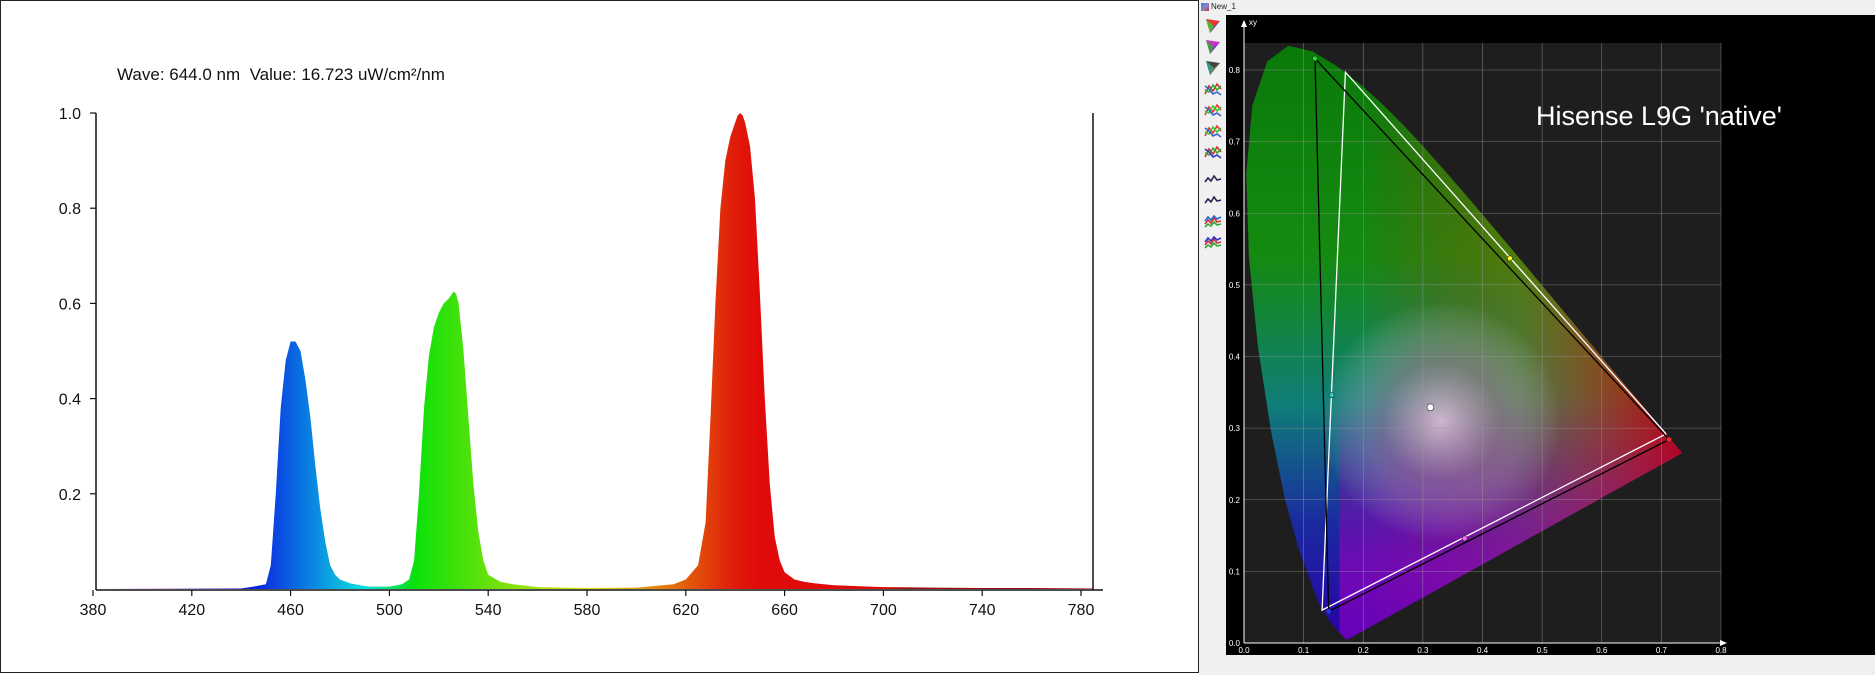 This screenshot has width=1875, height=675. I want to click on spectrum-fill-button, so click(1213, 242).